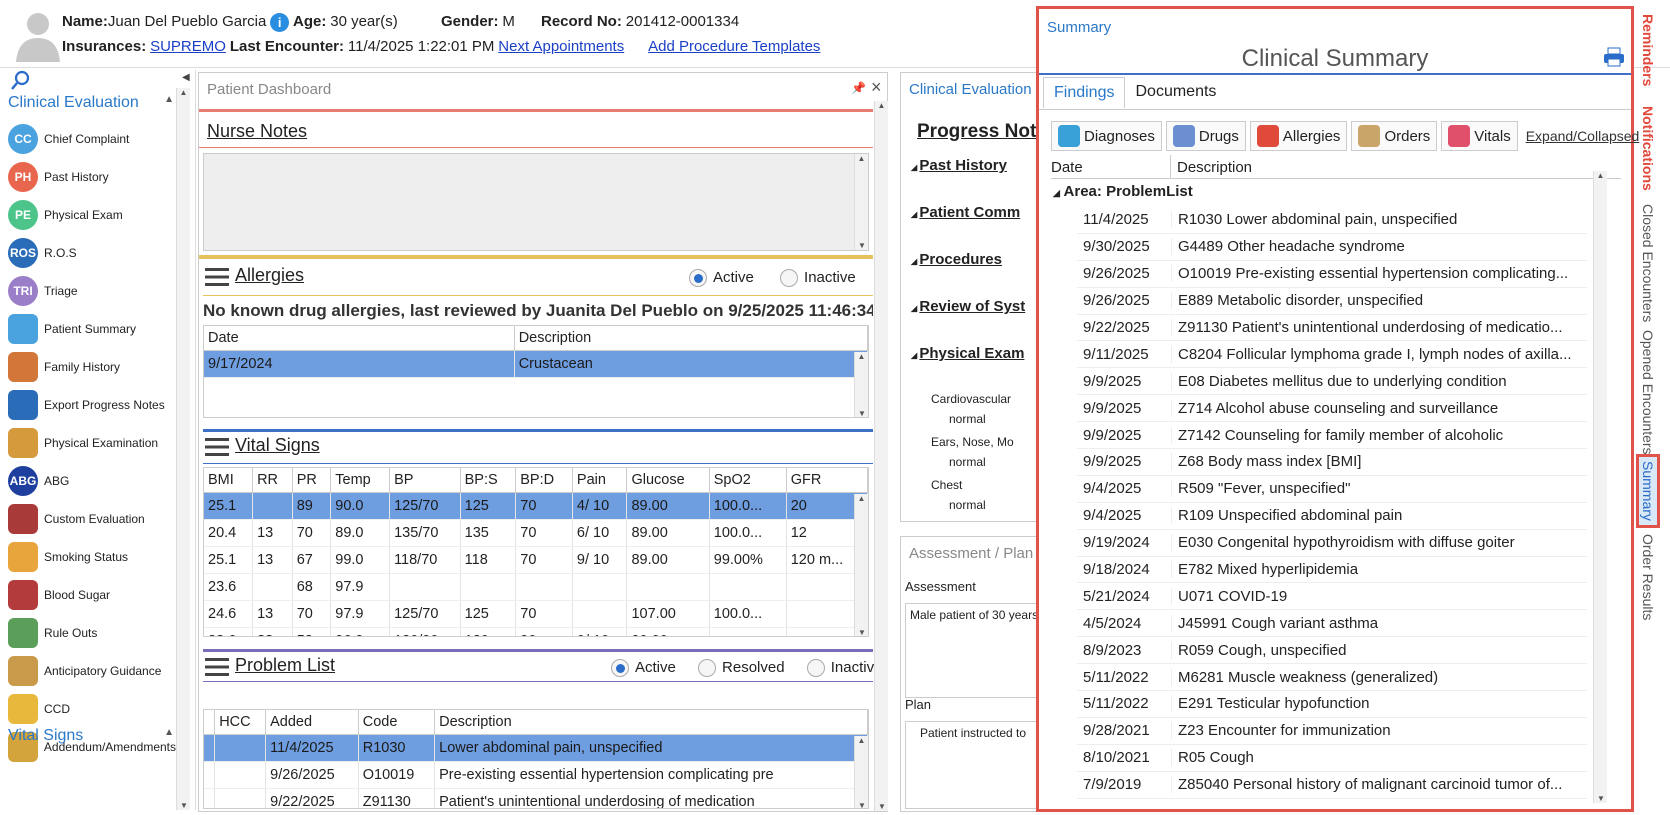 Image resolution: width=1670 pixels, height=815 pixels. Describe the element at coordinates (536, 202) in the screenshot. I see `nurse-notes-textarea: ▲ ▼` at that location.